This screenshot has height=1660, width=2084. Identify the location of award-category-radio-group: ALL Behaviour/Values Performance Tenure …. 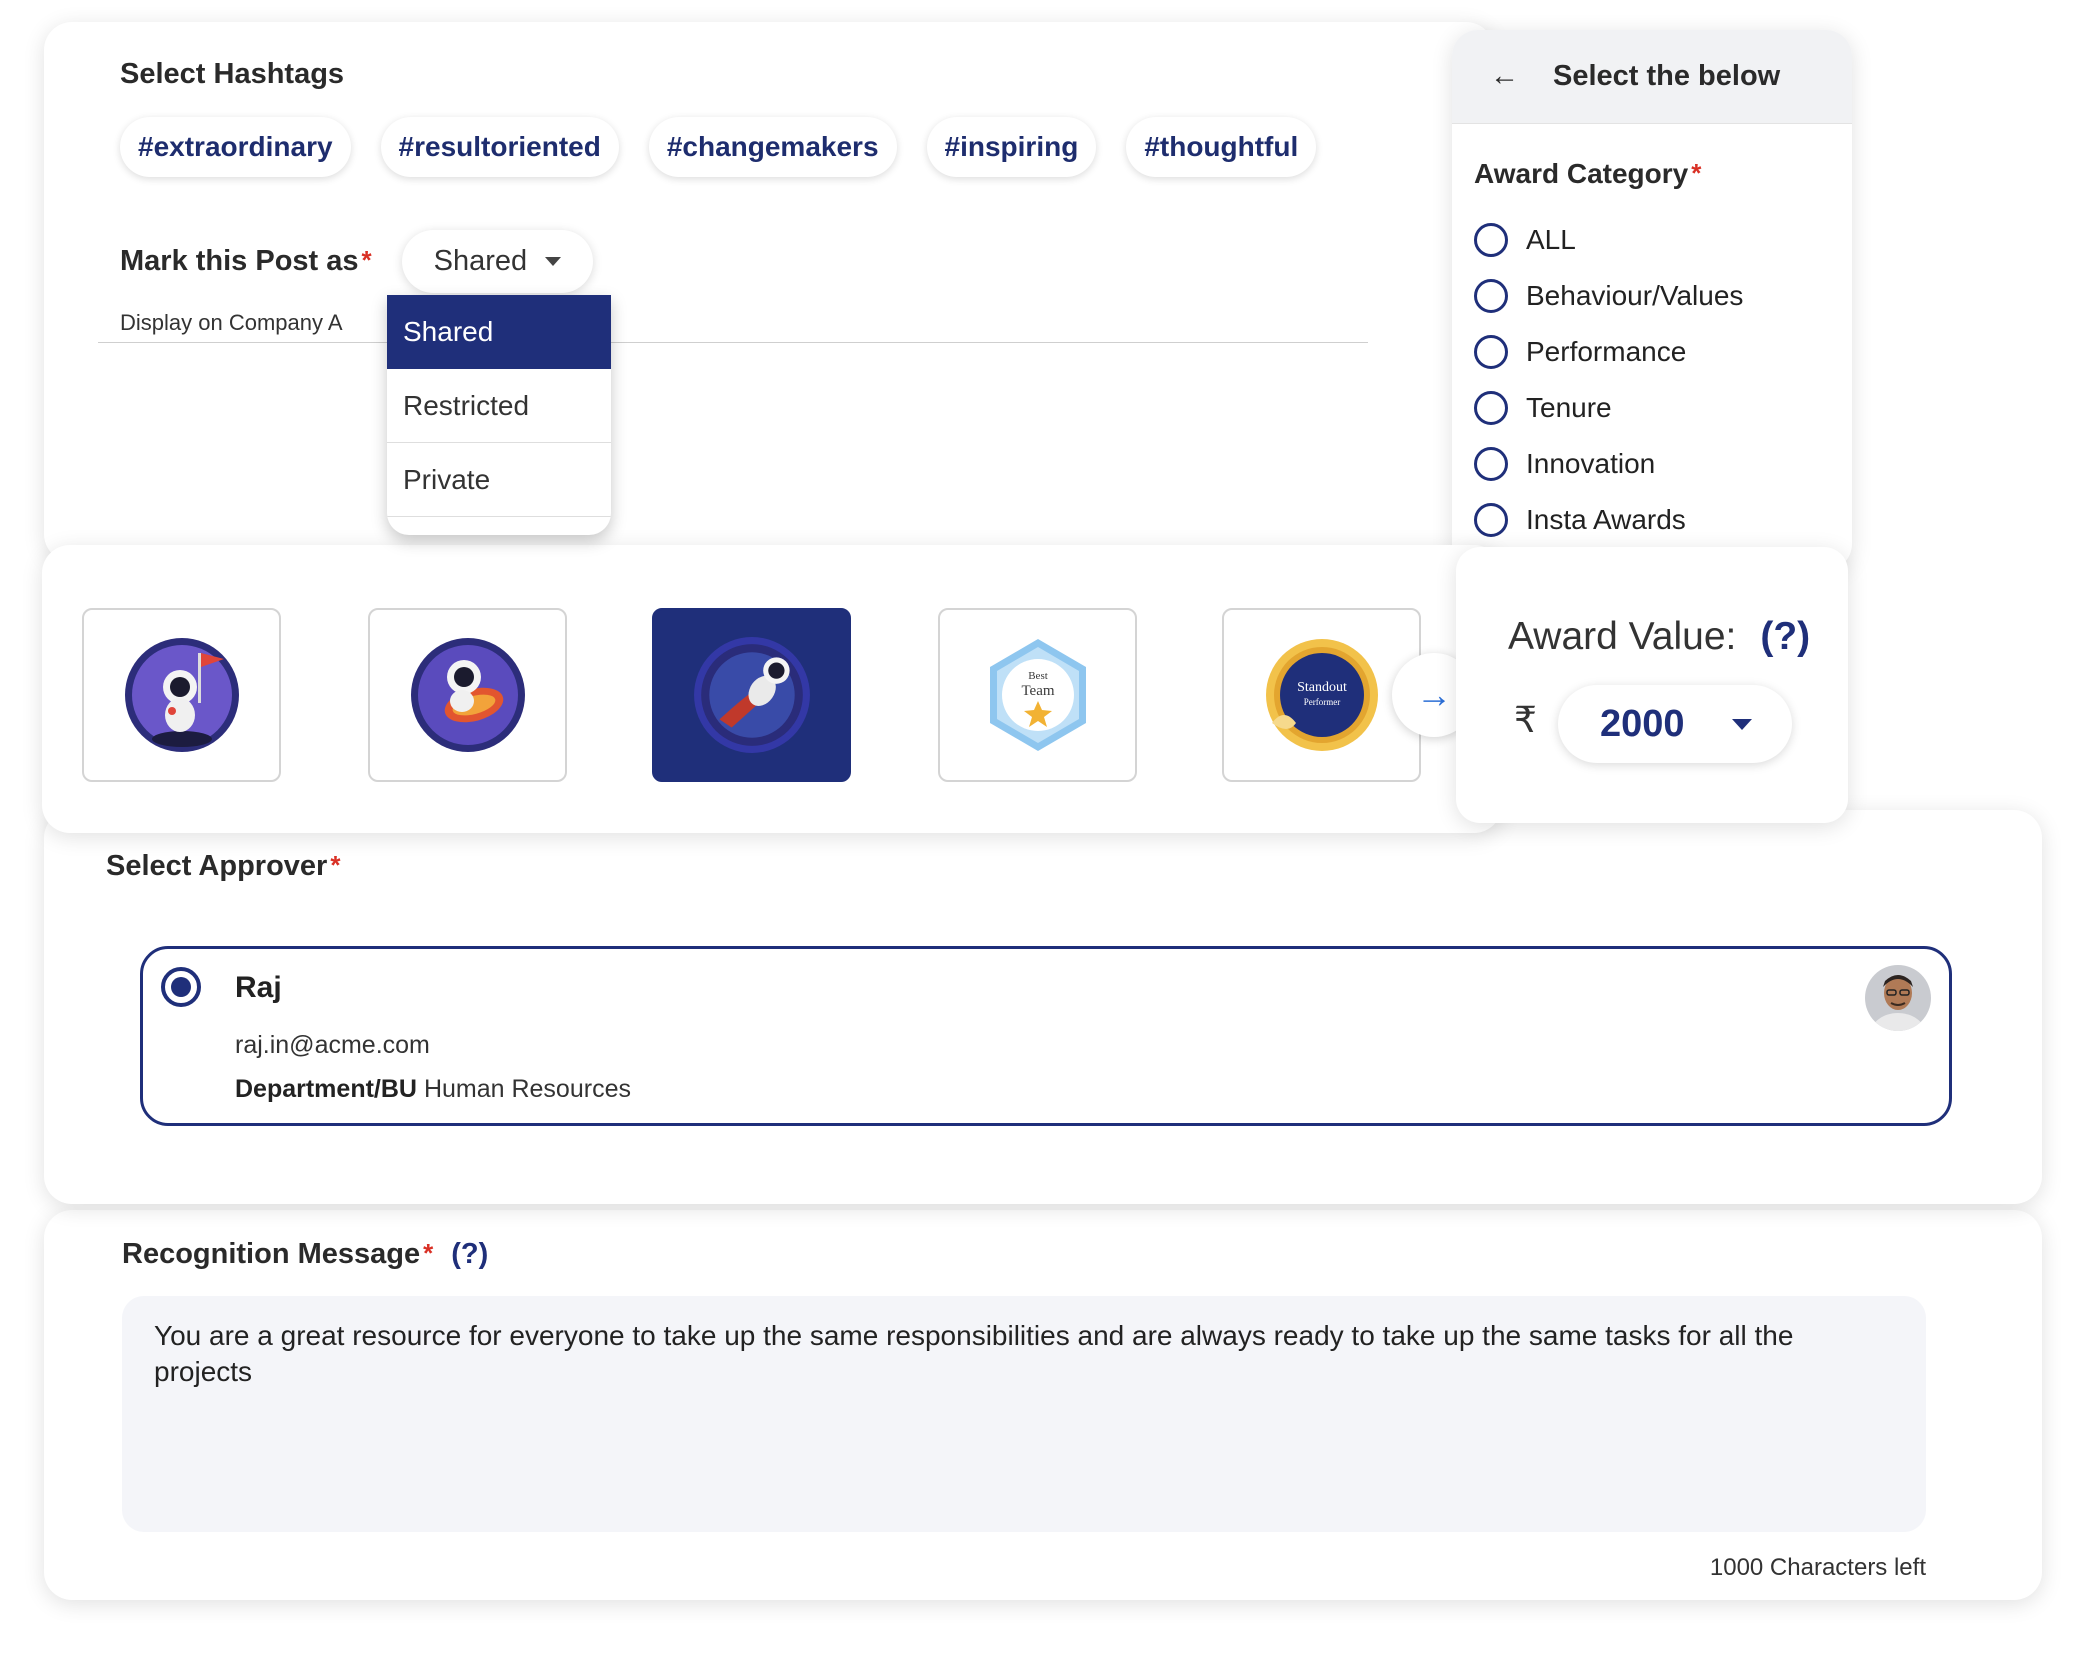
(1608, 380).